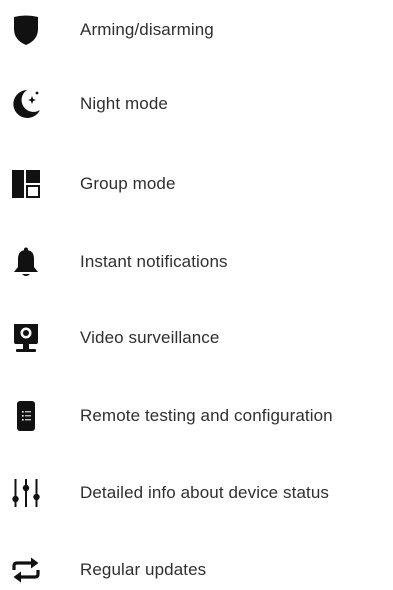 The height and width of the screenshot is (590, 393). What do you see at coordinates (26, 416) in the screenshot?
I see `smartphone-icon` at bounding box center [26, 416].